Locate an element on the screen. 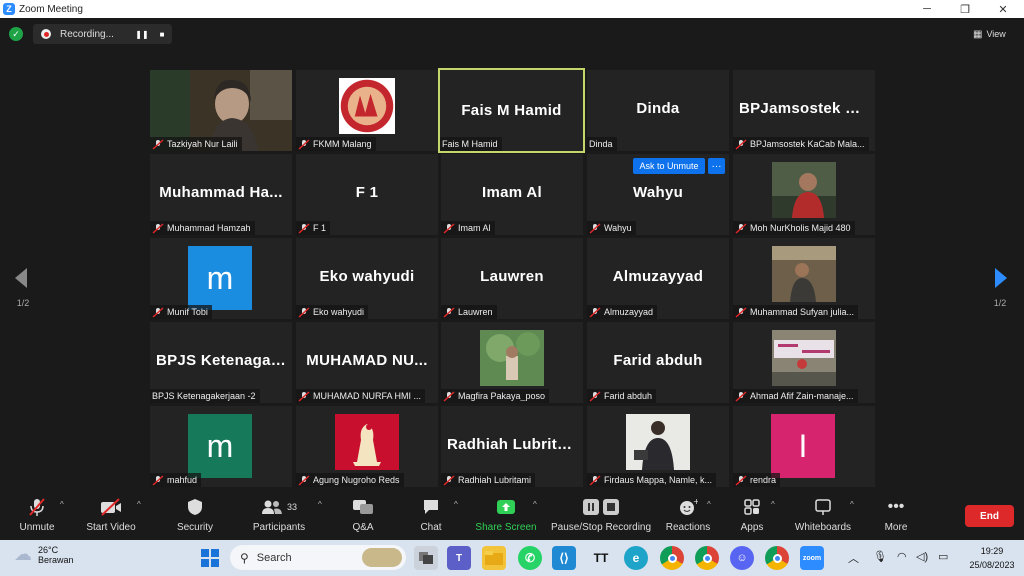 This screenshot has width=1024, height=576. participant-tile: Magfira Pakaya_poso is located at coordinates (512, 362).